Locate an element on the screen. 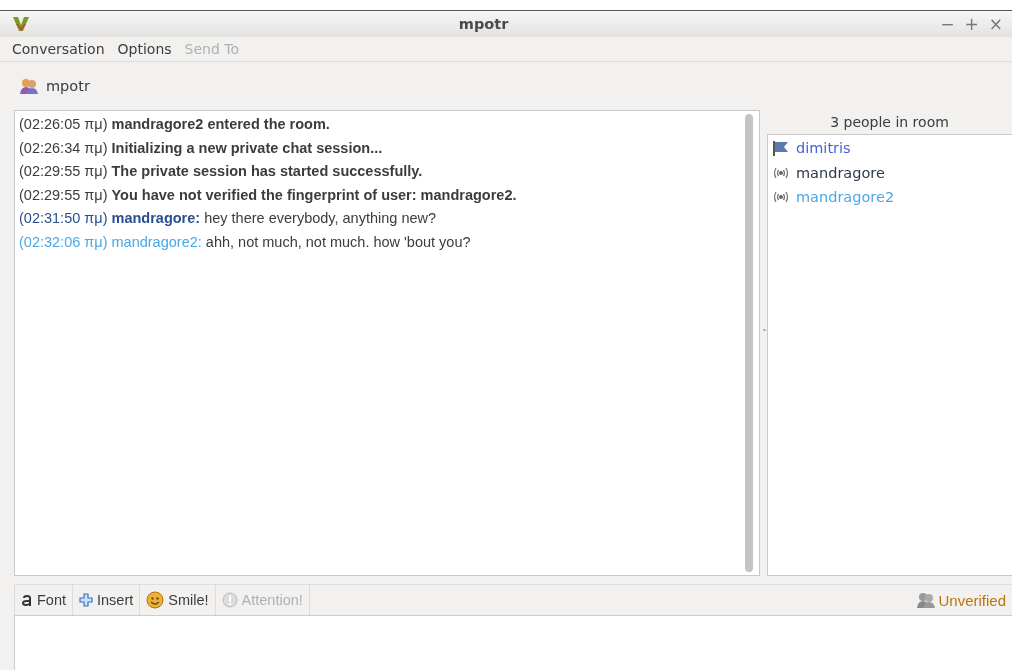  maximize-button: + is located at coordinates (971, 24).